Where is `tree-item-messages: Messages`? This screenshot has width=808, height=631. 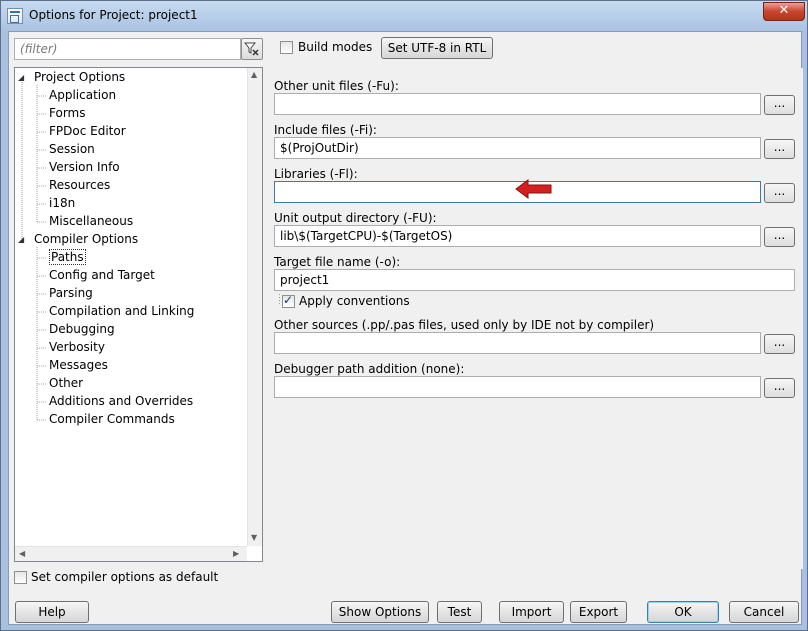 tree-item-messages: Messages is located at coordinates (78, 365).